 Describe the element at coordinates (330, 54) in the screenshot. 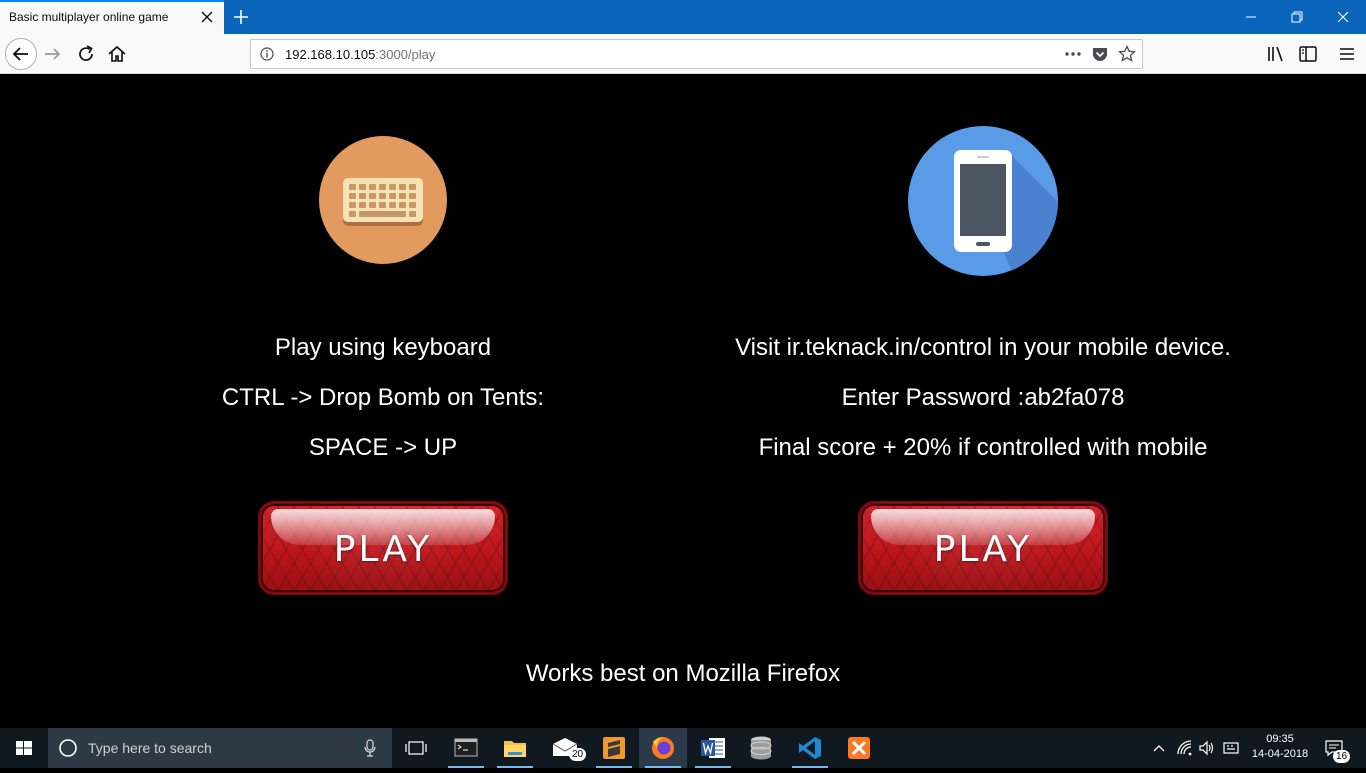

I see `url-host: 192.168.10.105` at that location.